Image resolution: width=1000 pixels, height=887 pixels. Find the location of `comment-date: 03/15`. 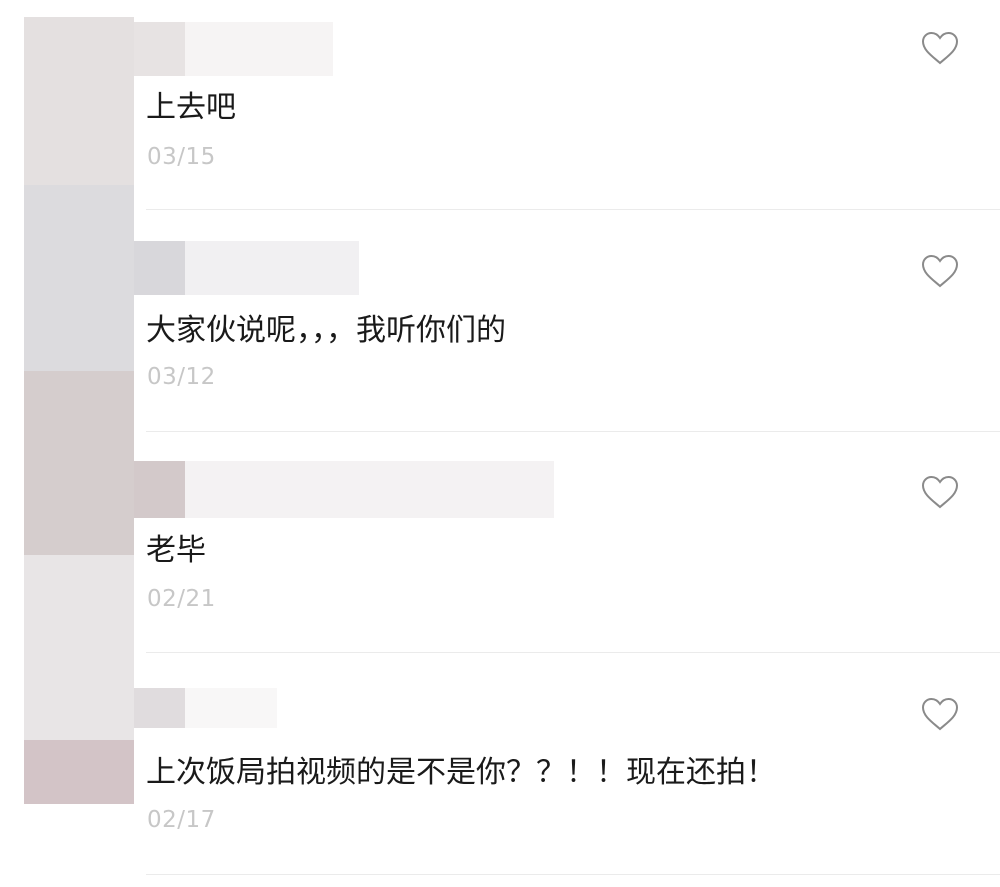

comment-date: 03/15 is located at coordinates (181, 157).